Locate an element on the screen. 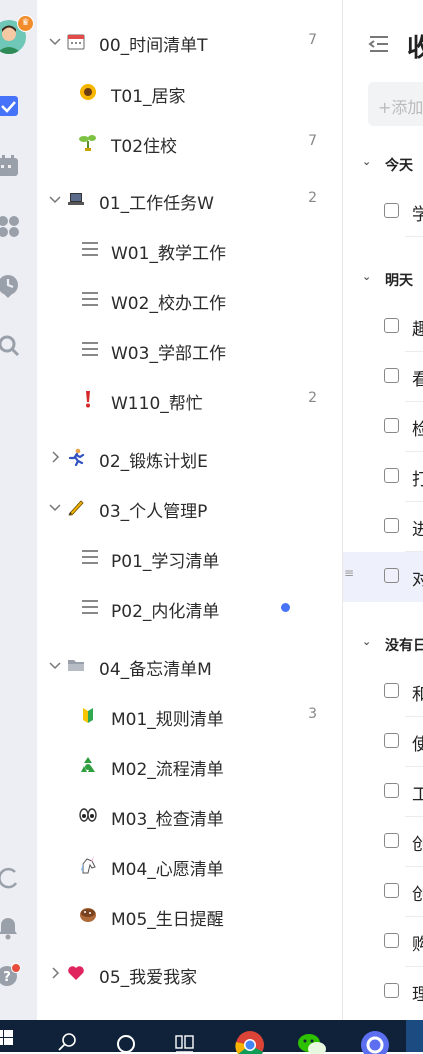 The width and height of the screenshot is (423, 1054). add-task-input: +添加 is located at coordinates (395, 104).